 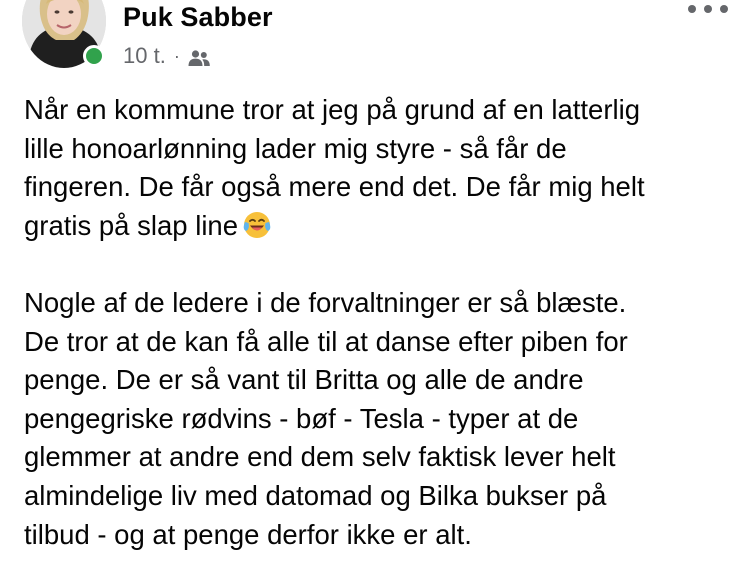 What do you see at coordinates (167, 56) in the screenshot?
I see `post-meta: 10 t. ·` at bounding box center [167, 56].